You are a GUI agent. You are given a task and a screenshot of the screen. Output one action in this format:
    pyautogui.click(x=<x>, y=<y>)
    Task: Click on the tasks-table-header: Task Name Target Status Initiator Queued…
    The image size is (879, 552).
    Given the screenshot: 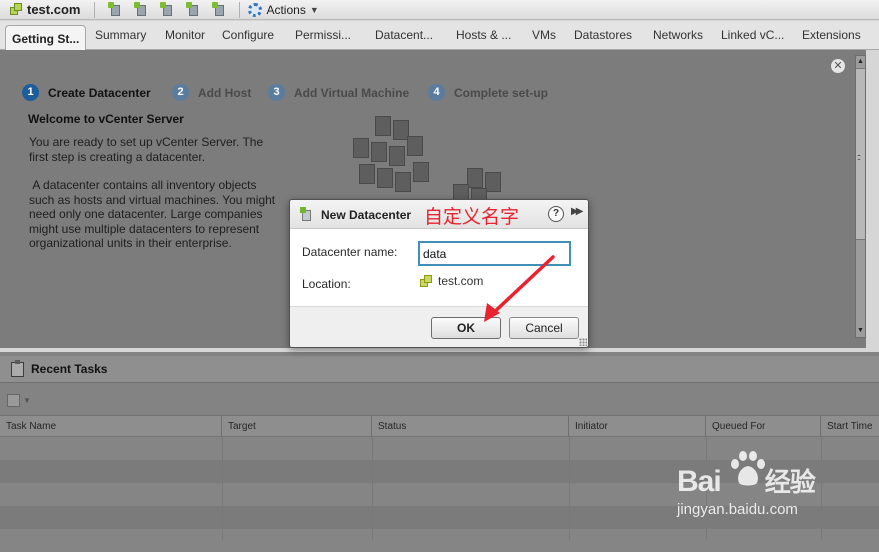 What is the action you would take?
    pyautogui.click(x=439, y=426)
    